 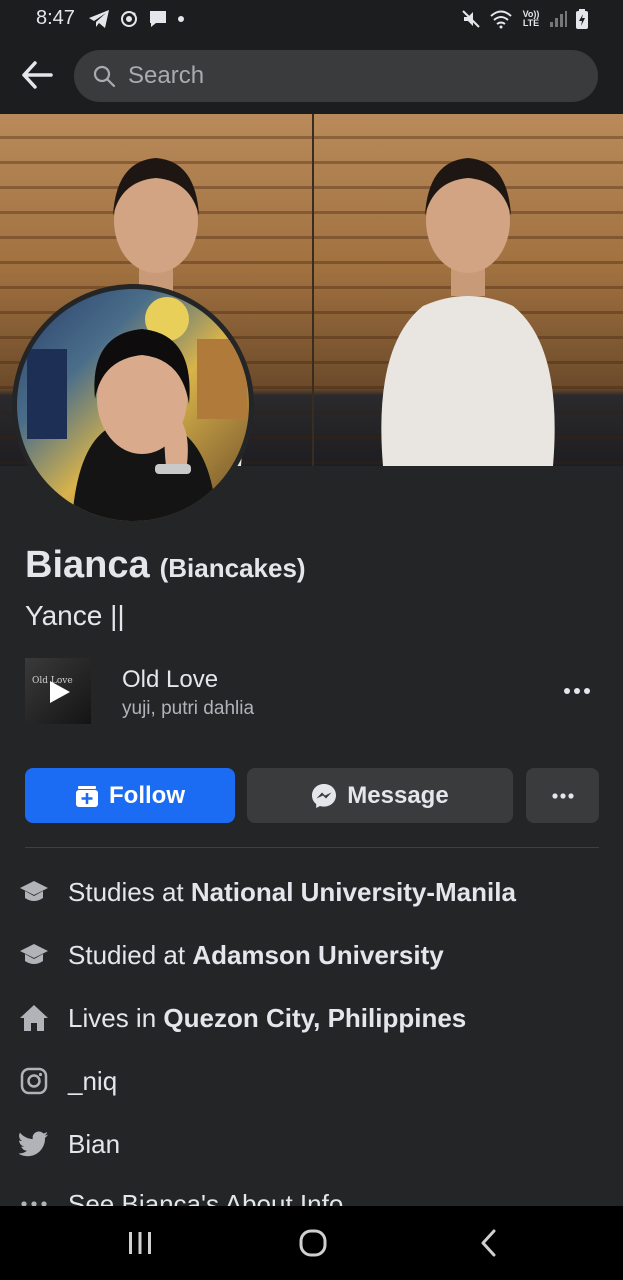 What do you see at coordinates (130, 954) in the screenshot?
I see `about-prefix: Studied at` at bounding box center [130, 954].